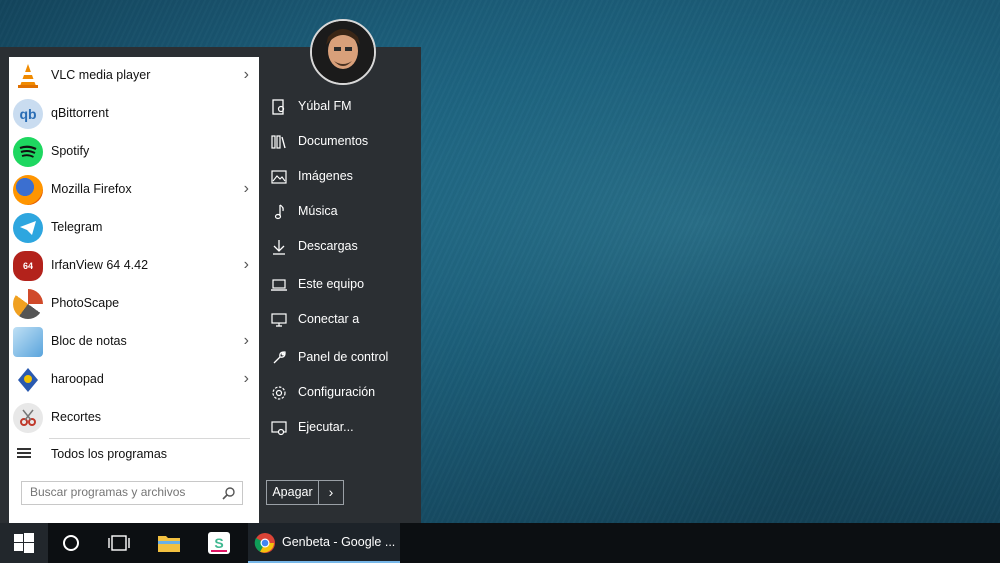 The width and height of the screenshot is (1000, 563). What do you see at coordinates (70, 151) in the screenshot?
I see `program-label: Spotify` at bounding box center [70, 151].